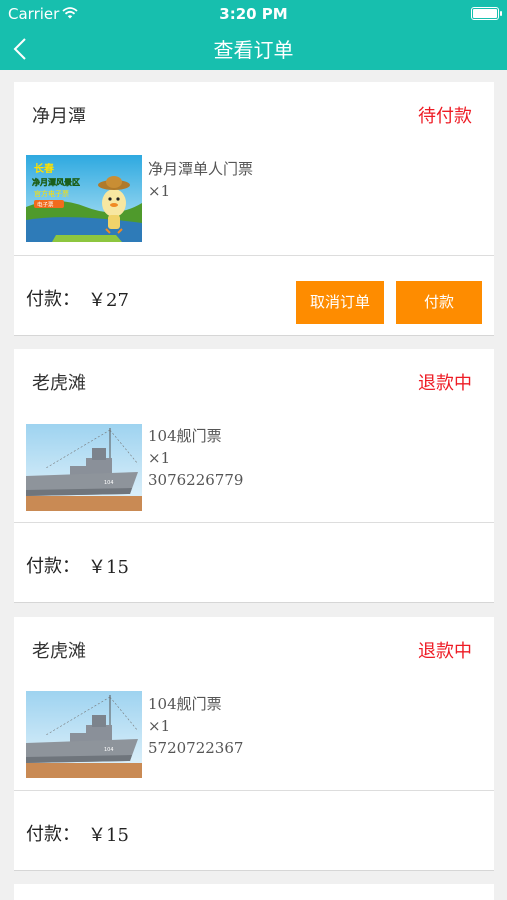 The width and height of the screenshot is (507, 900). I want to click on status-bar: Carrier 3:20 PM, so click(253, 14).